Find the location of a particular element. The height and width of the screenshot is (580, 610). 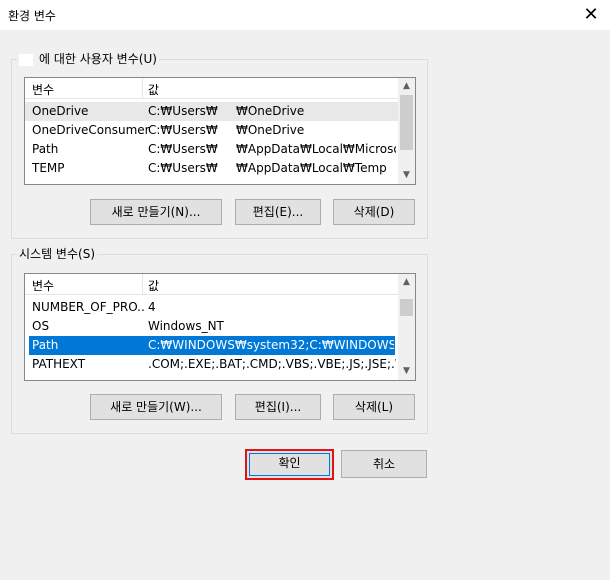

variable-name: OneDrive is located at coordinates (60, 111).